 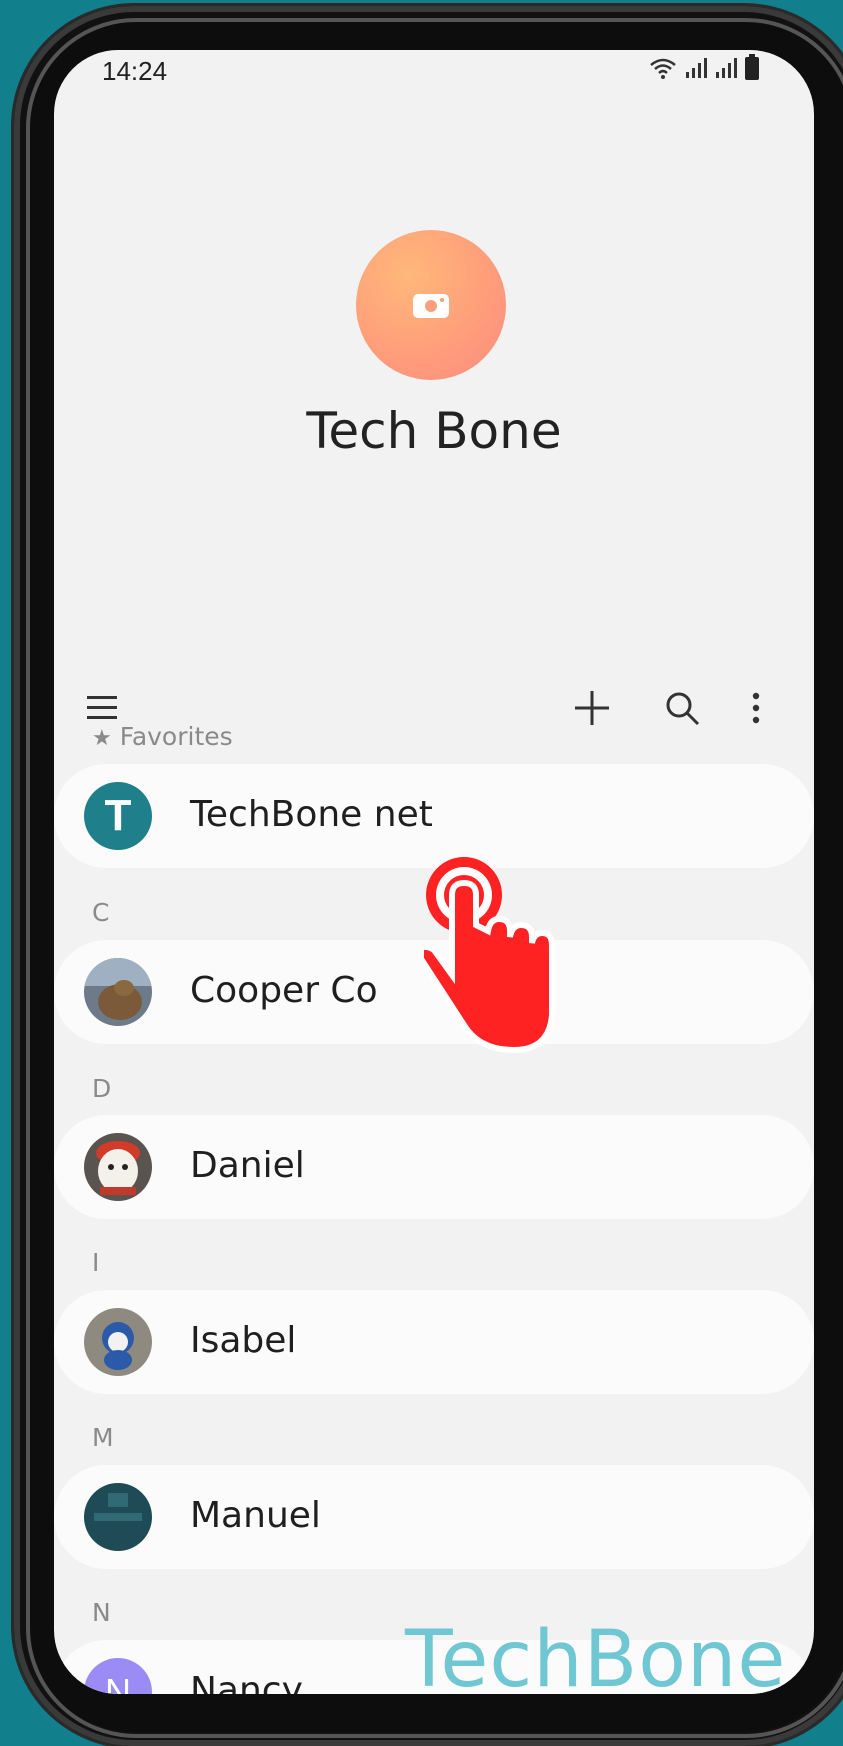 I want to click on wifi-icon, so click(x=663, y=68).